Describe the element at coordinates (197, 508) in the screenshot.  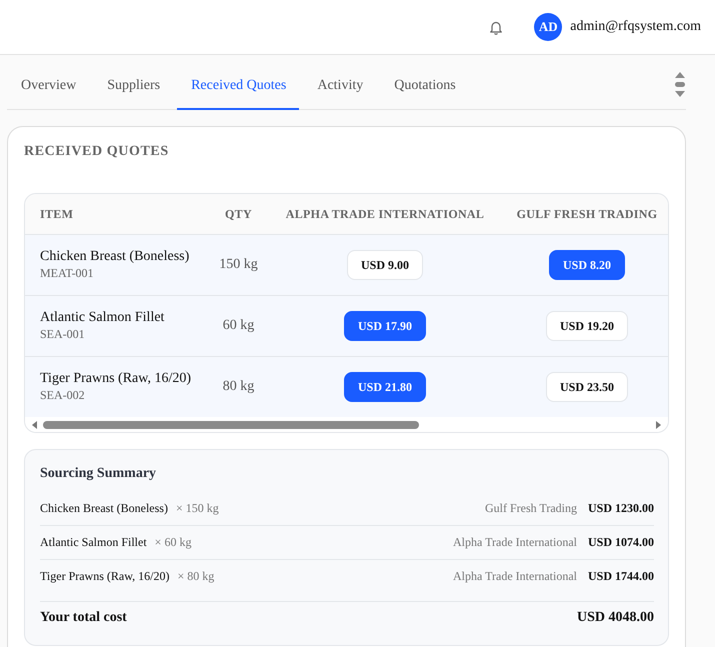
I see `summary-quantity: × 150 kg` at that location.